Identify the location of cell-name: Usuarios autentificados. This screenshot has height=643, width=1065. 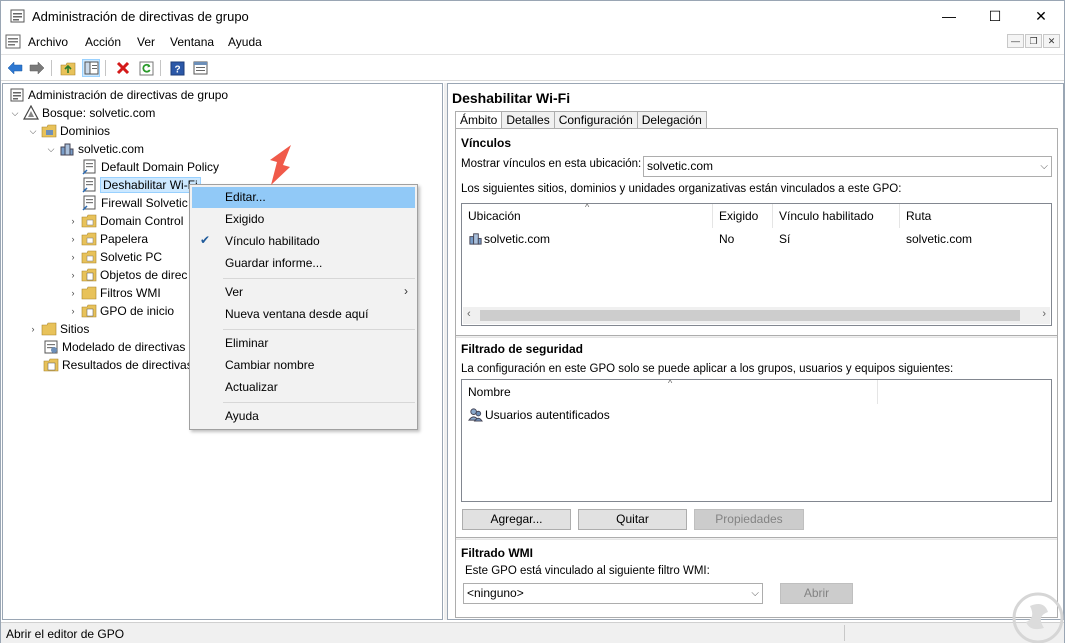
(547, 415).